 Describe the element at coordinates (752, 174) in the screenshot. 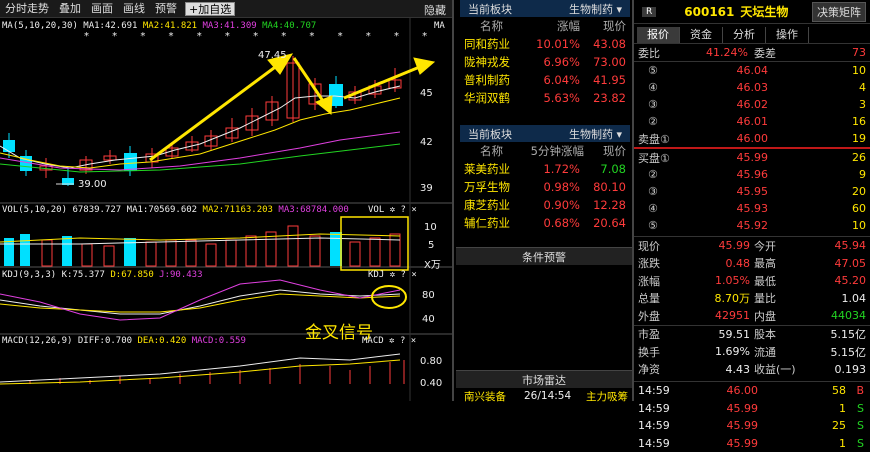

I see `buy-level: ② 45.96 9` at that location.